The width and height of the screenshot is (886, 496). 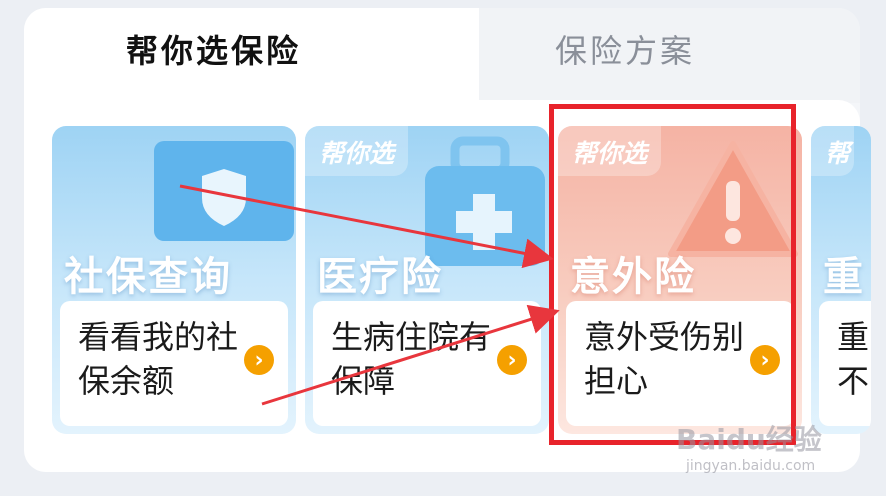 What do you see at coordinates (366, 226) in the screenshot?
I see `arrow-to-accident-title` at bounding box center [366, 226].